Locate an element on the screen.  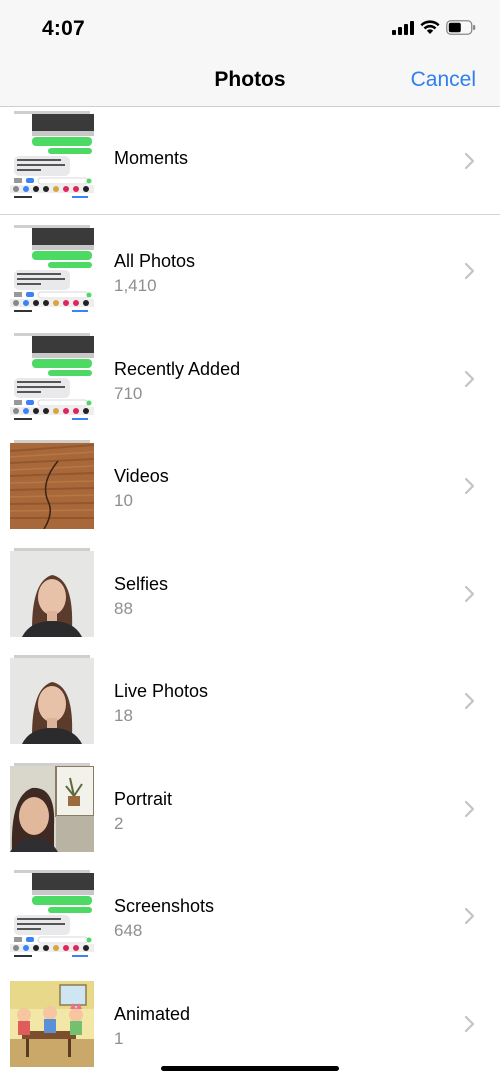
album-count: 710 is located at coordinates (128, 393).